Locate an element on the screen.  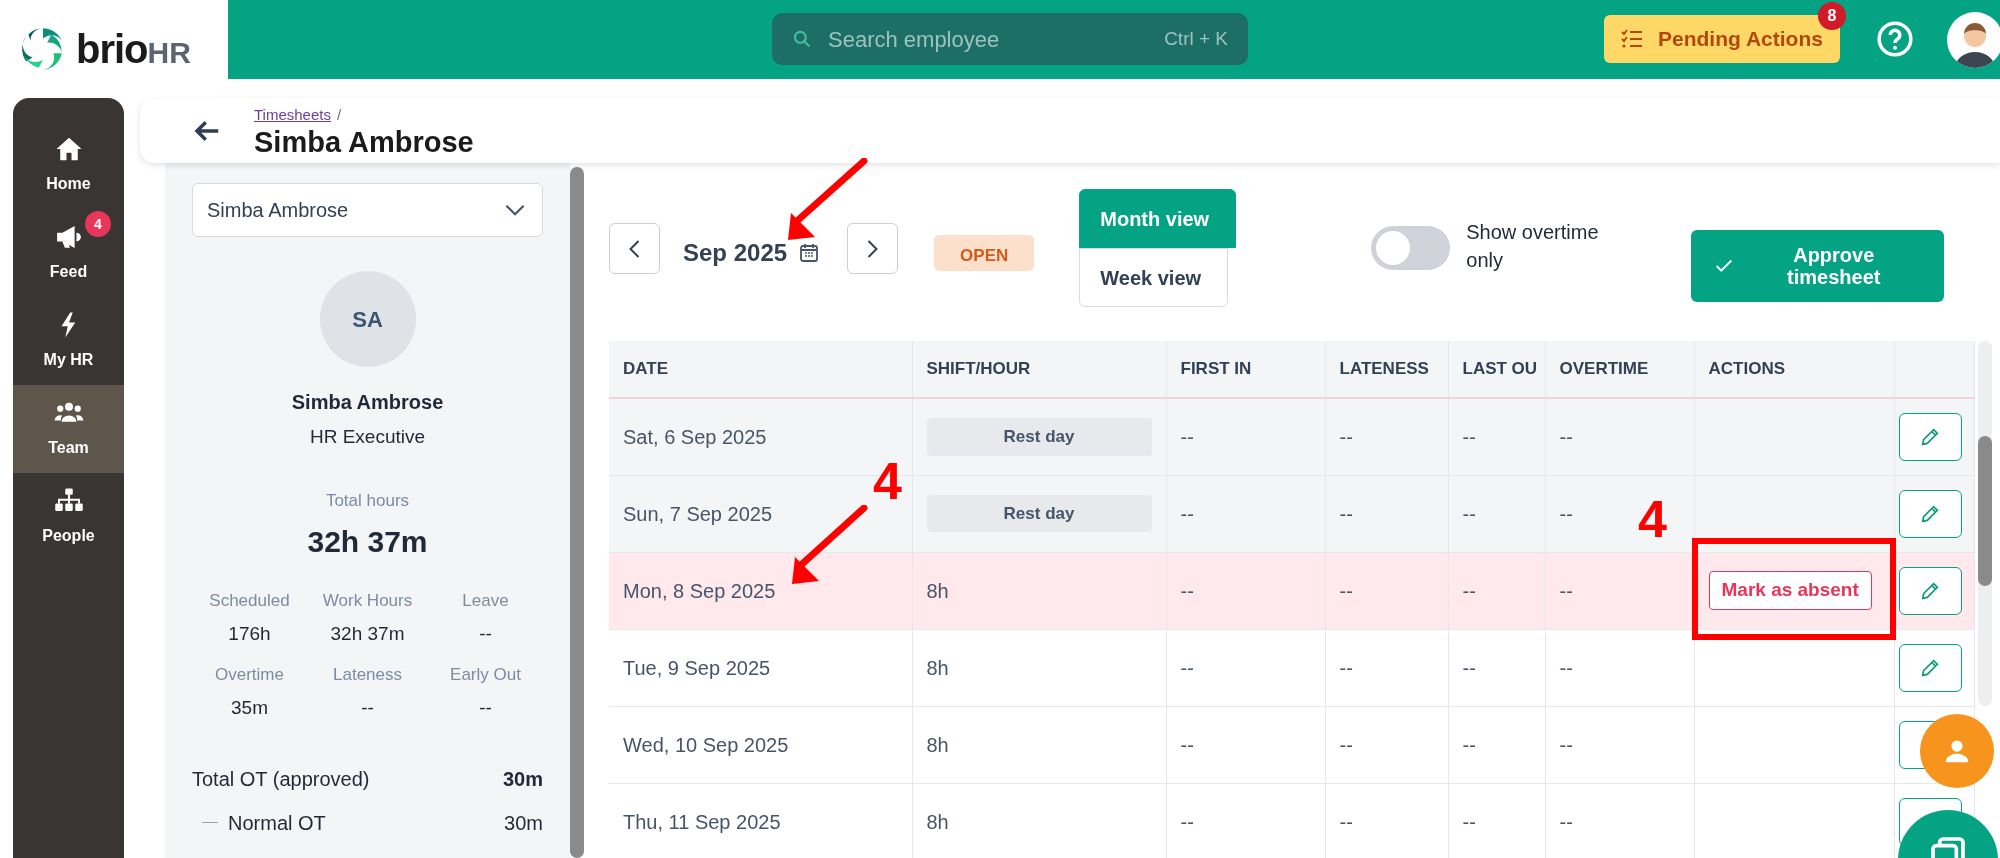
previous-month-button is located at coordinates (634, 248).